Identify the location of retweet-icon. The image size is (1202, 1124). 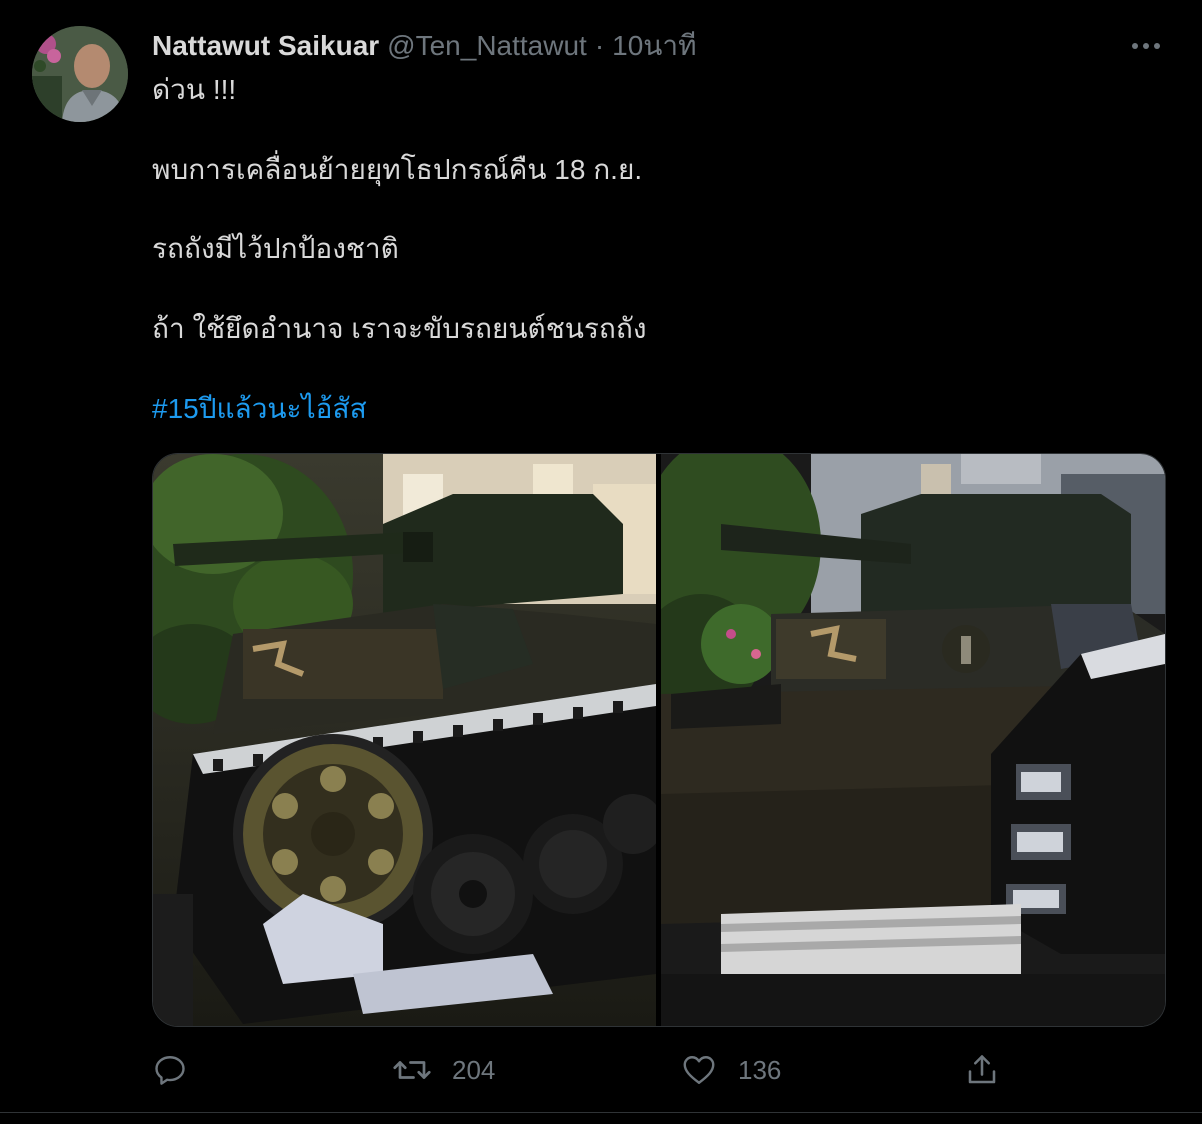
(412, 1070).